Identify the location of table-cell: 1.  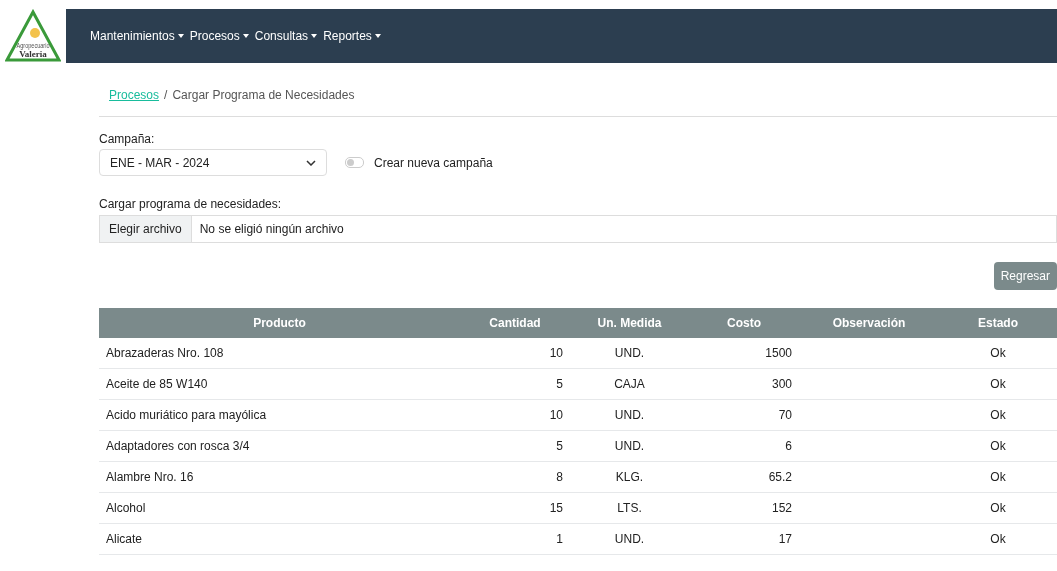
(559, 539).